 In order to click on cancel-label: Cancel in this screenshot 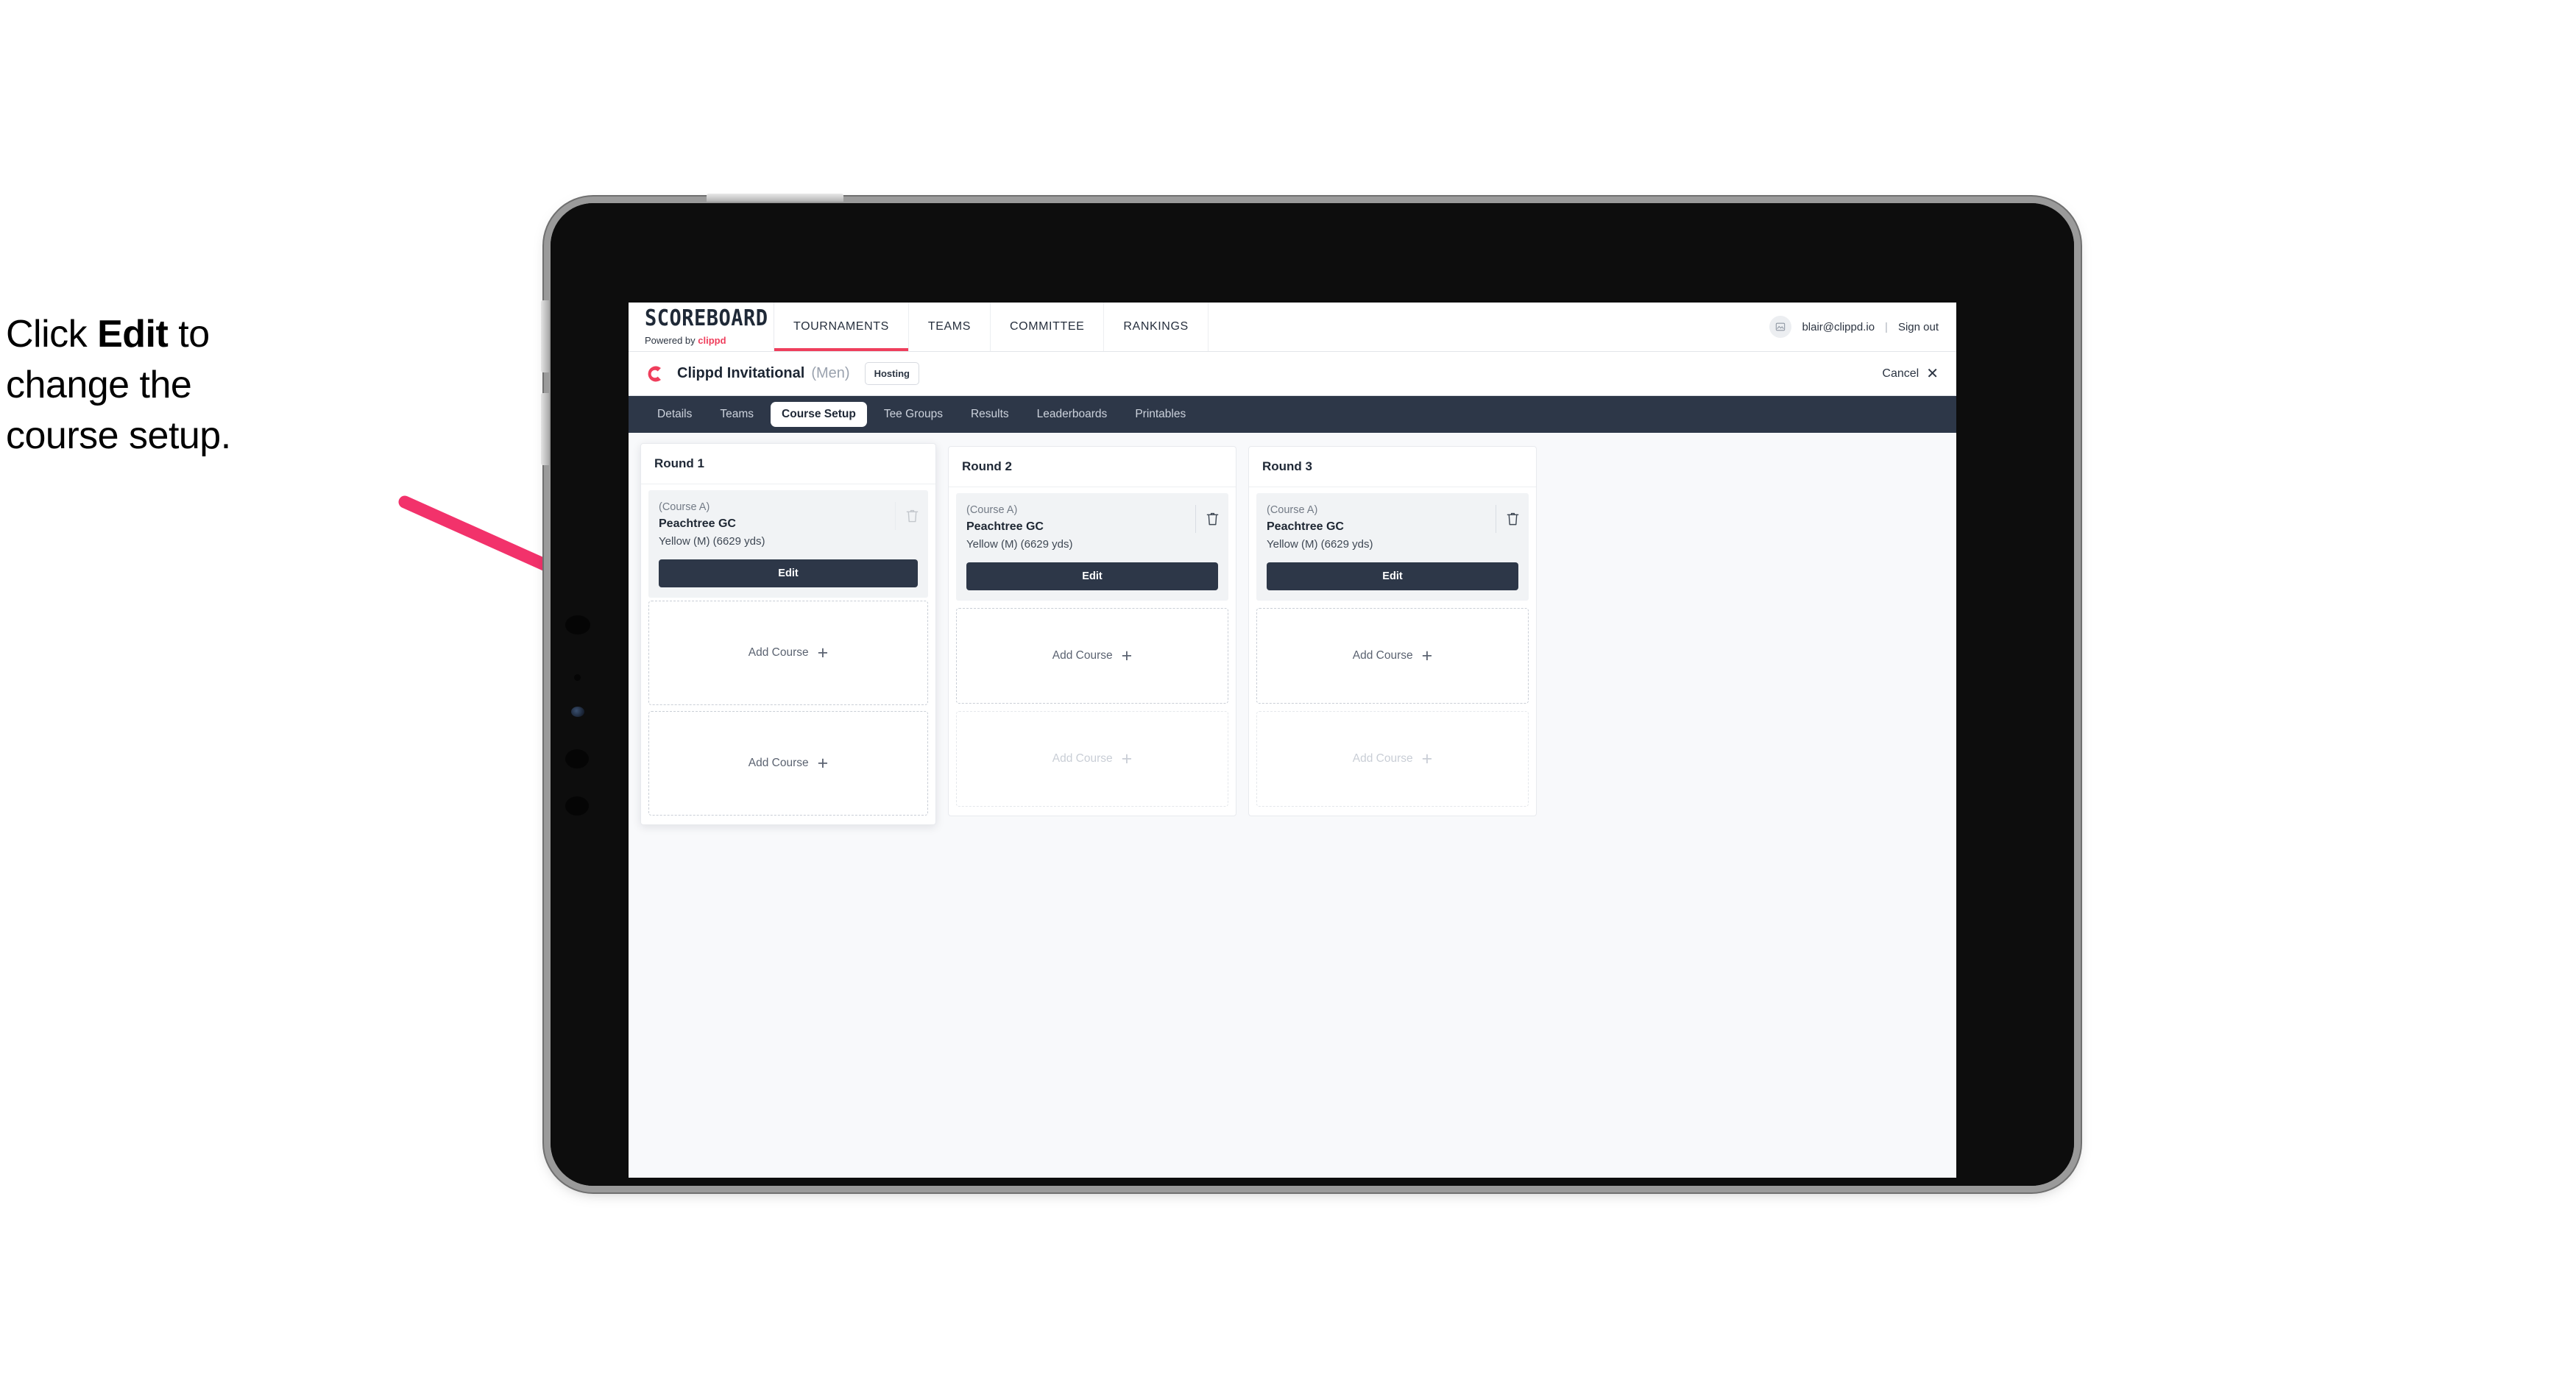, I will do `click(1901, 373)`.